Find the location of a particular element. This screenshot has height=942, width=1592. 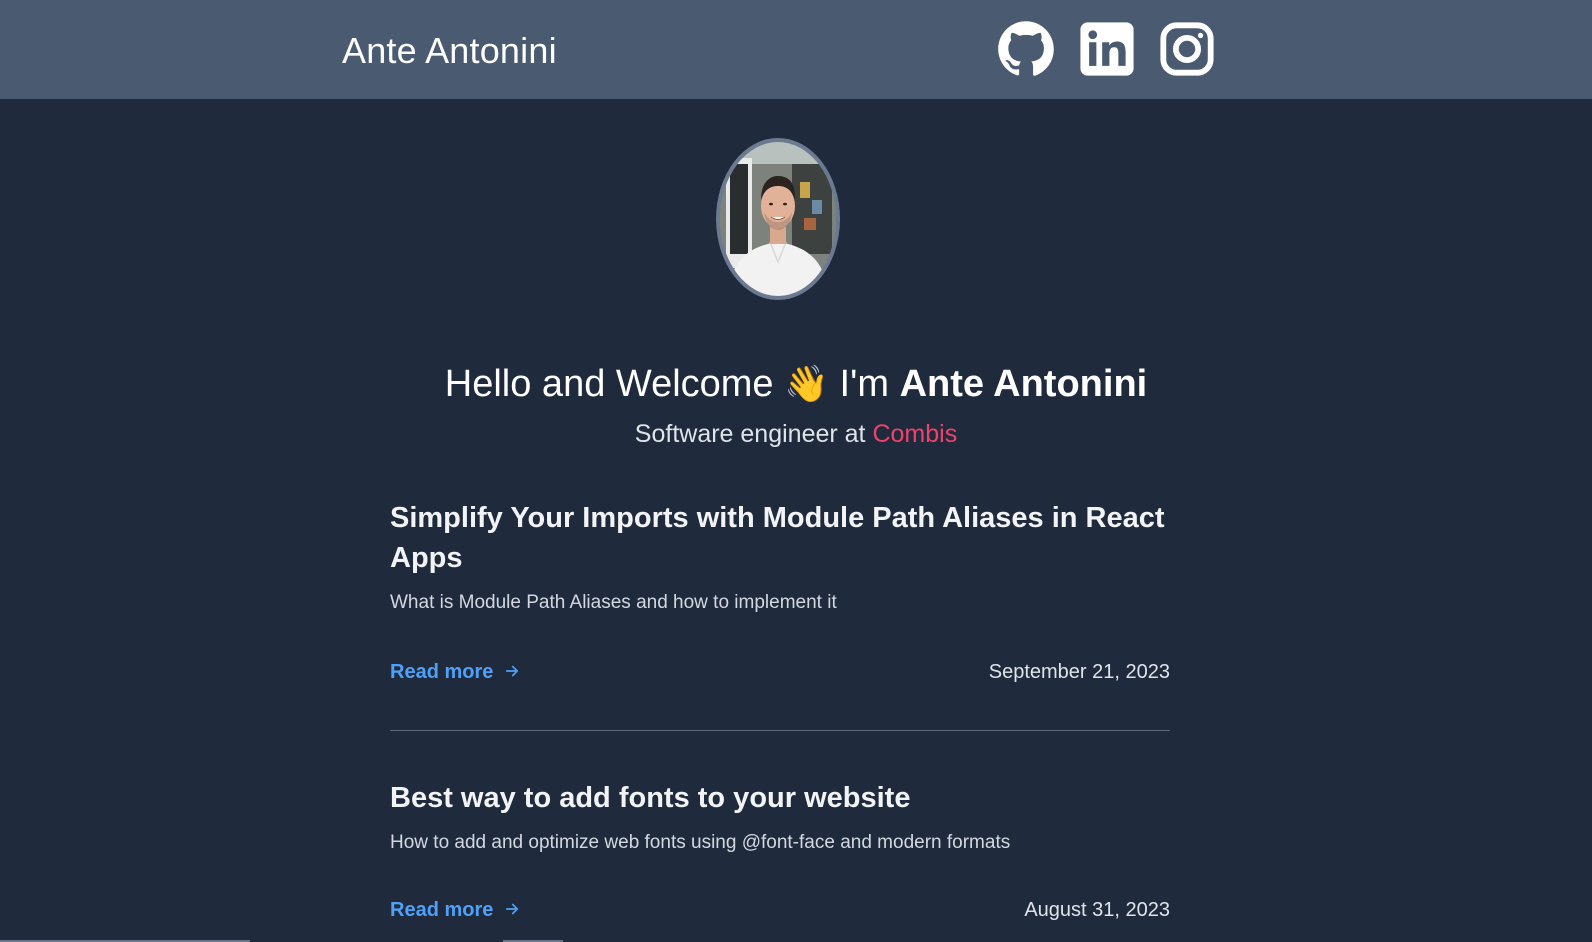

linkedin-link is located at coordinates (1107, 49).